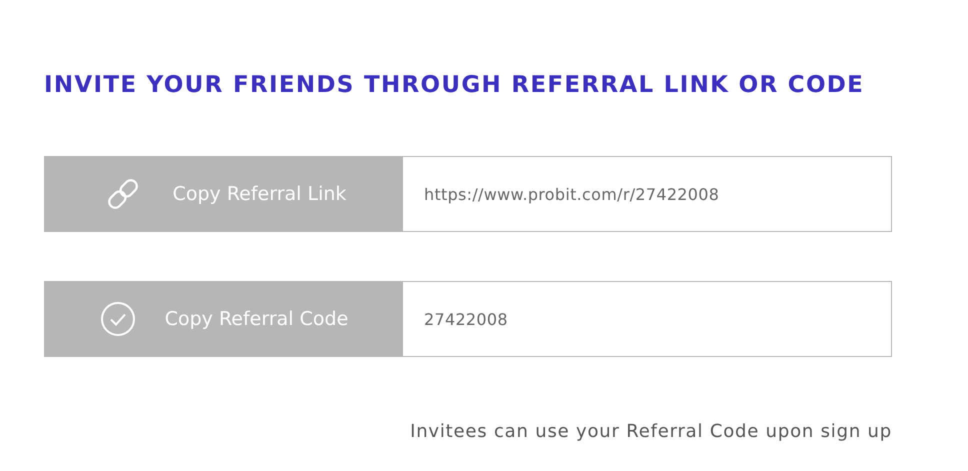 This screenshot has height=471, width=968. Describe the element at coordinates (647, 194) in the screenshot. I see `input-field: https://www.probit.com/r/27422008` at that location.